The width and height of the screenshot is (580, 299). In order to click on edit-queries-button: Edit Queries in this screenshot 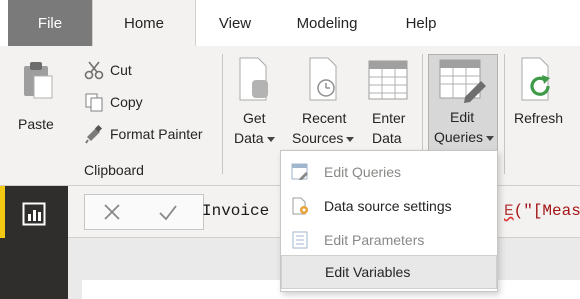, I will do `click(463, 107)`.